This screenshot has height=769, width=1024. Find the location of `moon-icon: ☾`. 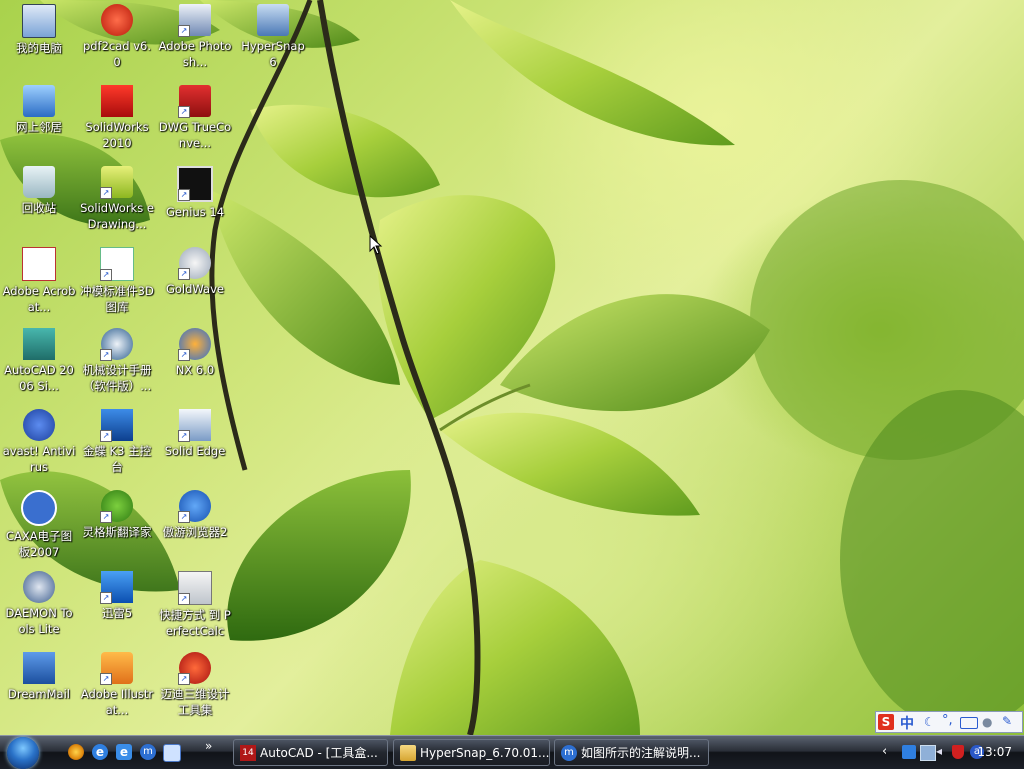

moon-icon: ☾ is located at coordinates (929, 722).